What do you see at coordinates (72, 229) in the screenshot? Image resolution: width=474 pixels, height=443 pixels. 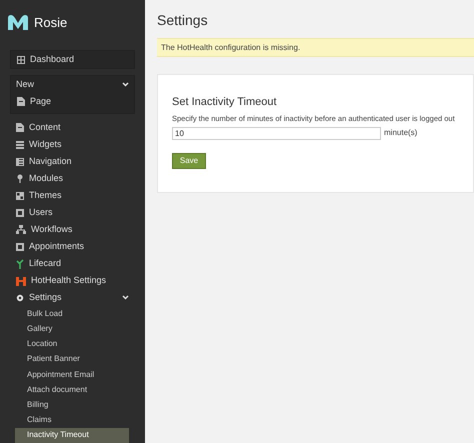 I see `sidebar-item: Workflows` at bounding box center [72, 229].